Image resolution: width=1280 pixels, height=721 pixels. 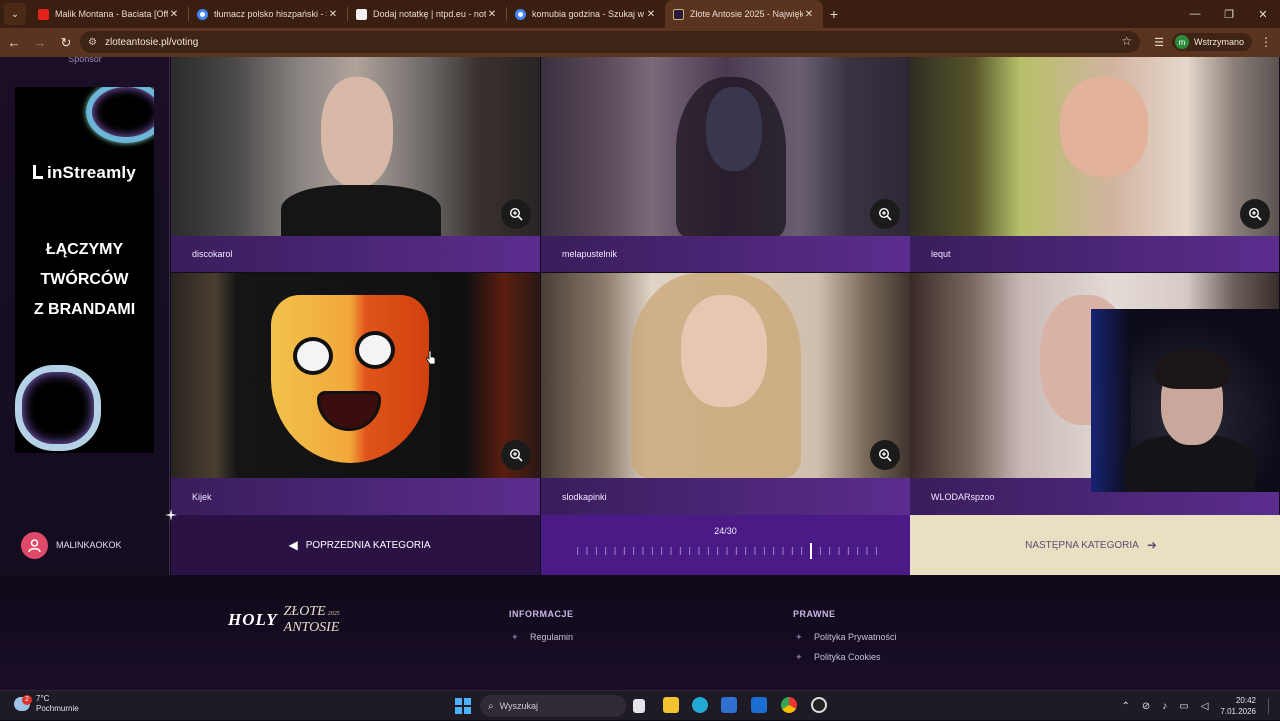 What do you see at coordinates (1218, 42) in the screenshot?
I see `profile-status: Wstrzymano` at bounding box center [1218, 42].